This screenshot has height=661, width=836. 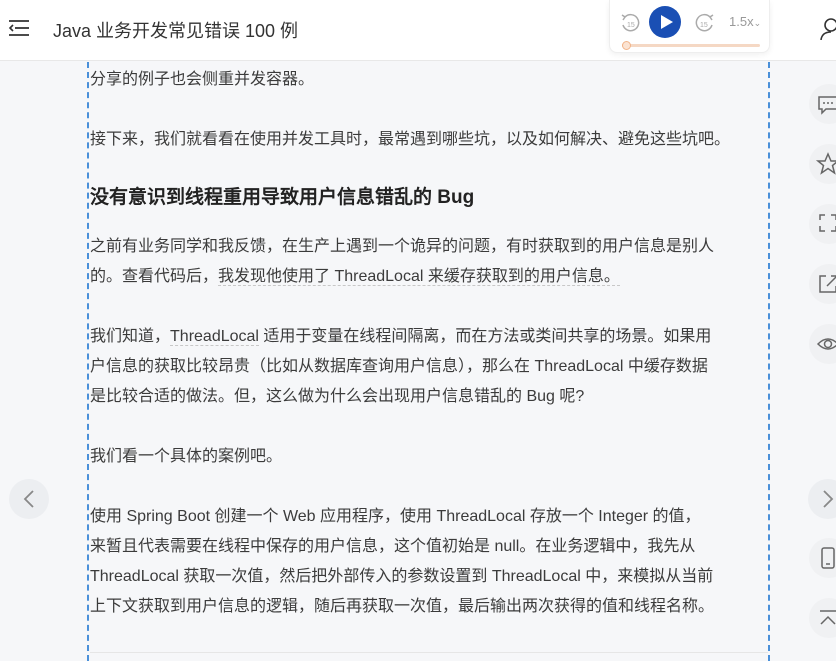 What do you see at coordinates (202, 79) in the screenshot?
I see `paragraph: 分享的例子也会侧重并发容器。` at bounding box center [202, 79].